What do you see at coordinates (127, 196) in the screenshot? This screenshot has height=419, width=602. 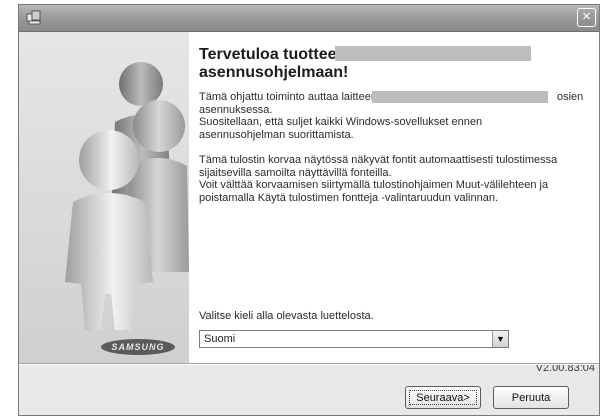 I see `people-illustration` at bounding box center [127, 196].